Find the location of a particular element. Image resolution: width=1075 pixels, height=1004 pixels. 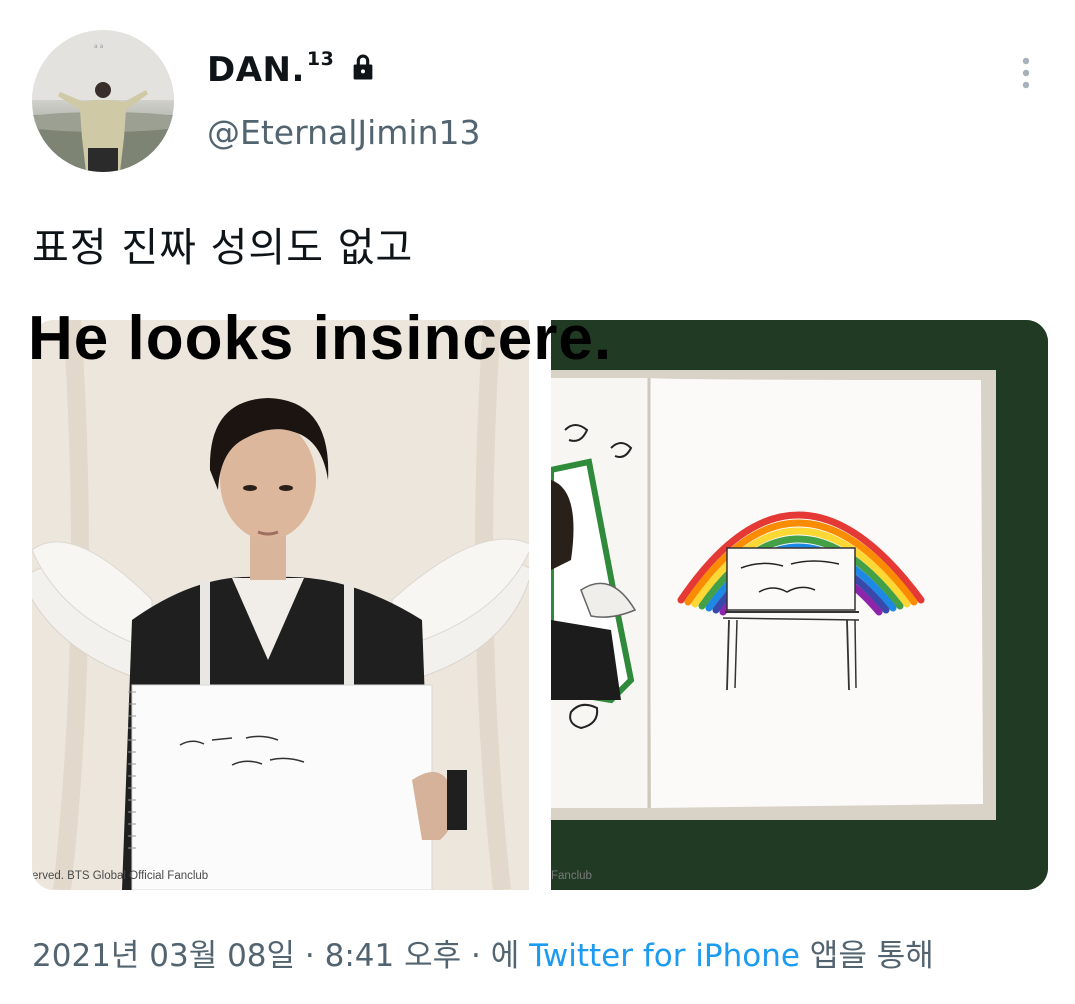

display-name-superscript: 13 is located at coordinates (320, 59).